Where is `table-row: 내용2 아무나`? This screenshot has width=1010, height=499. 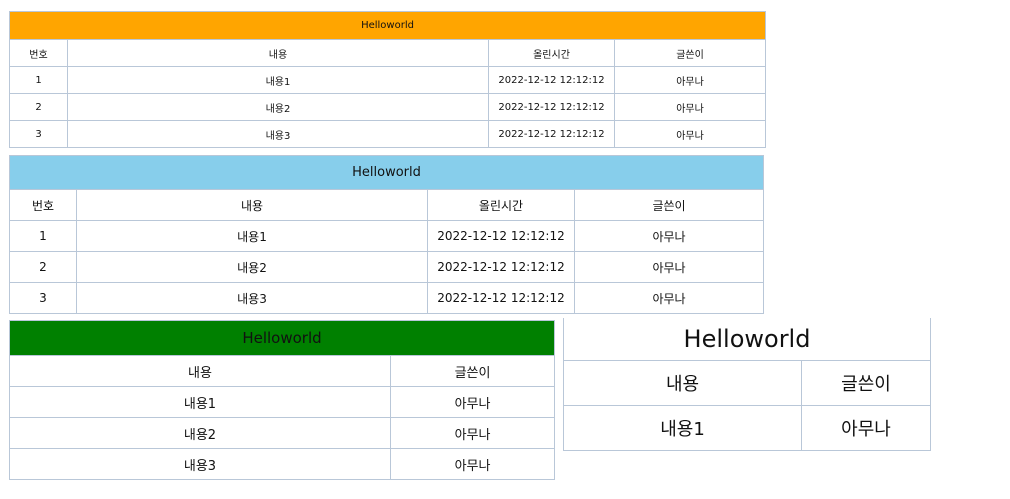
table-row: 내용2 아무나 is located at coordinates (282, 433).